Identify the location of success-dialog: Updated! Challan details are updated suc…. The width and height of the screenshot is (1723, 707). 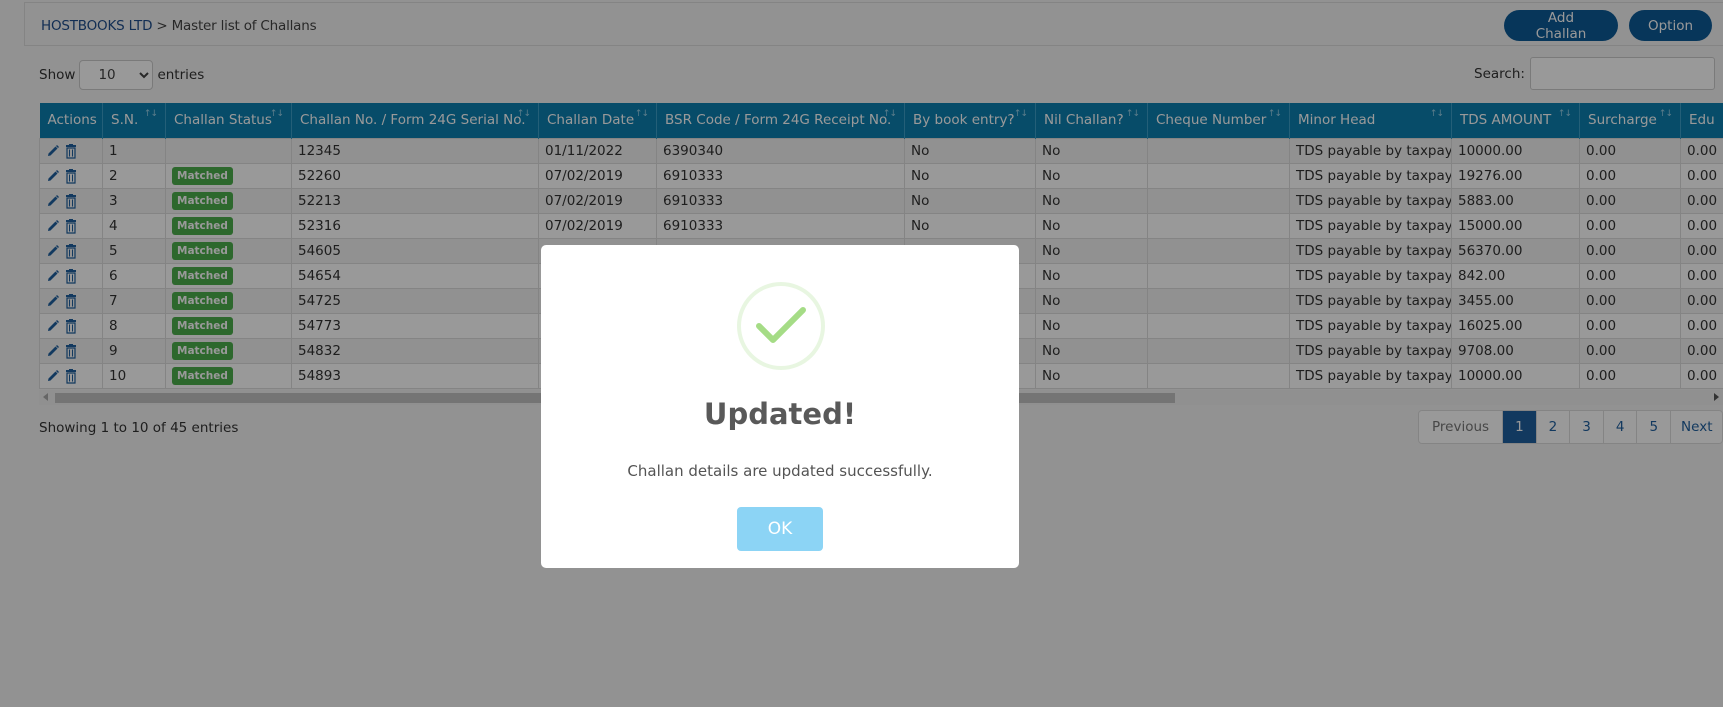
(780, 406).